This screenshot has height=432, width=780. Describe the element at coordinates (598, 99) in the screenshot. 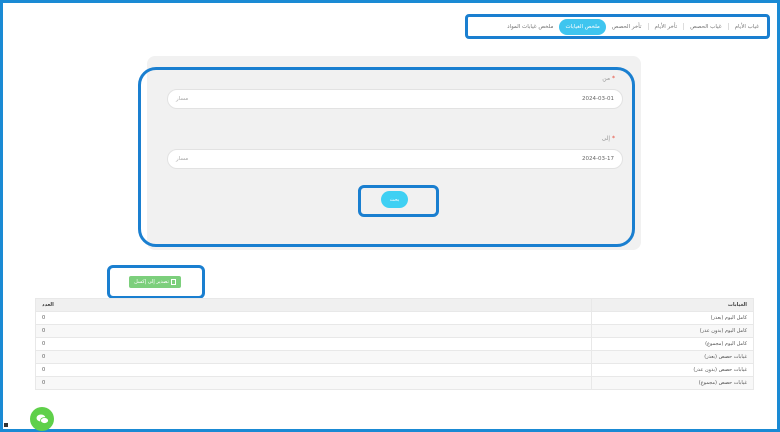

I see `from-date-value: 2024-03-01` at that location.